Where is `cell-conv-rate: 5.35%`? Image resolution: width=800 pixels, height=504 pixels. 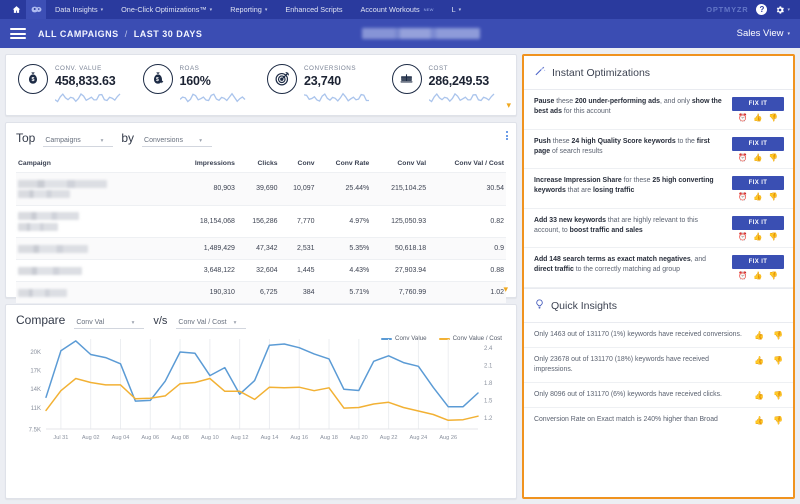 cell-conv-rate: 5.35% is located at coordinates (359, 248).